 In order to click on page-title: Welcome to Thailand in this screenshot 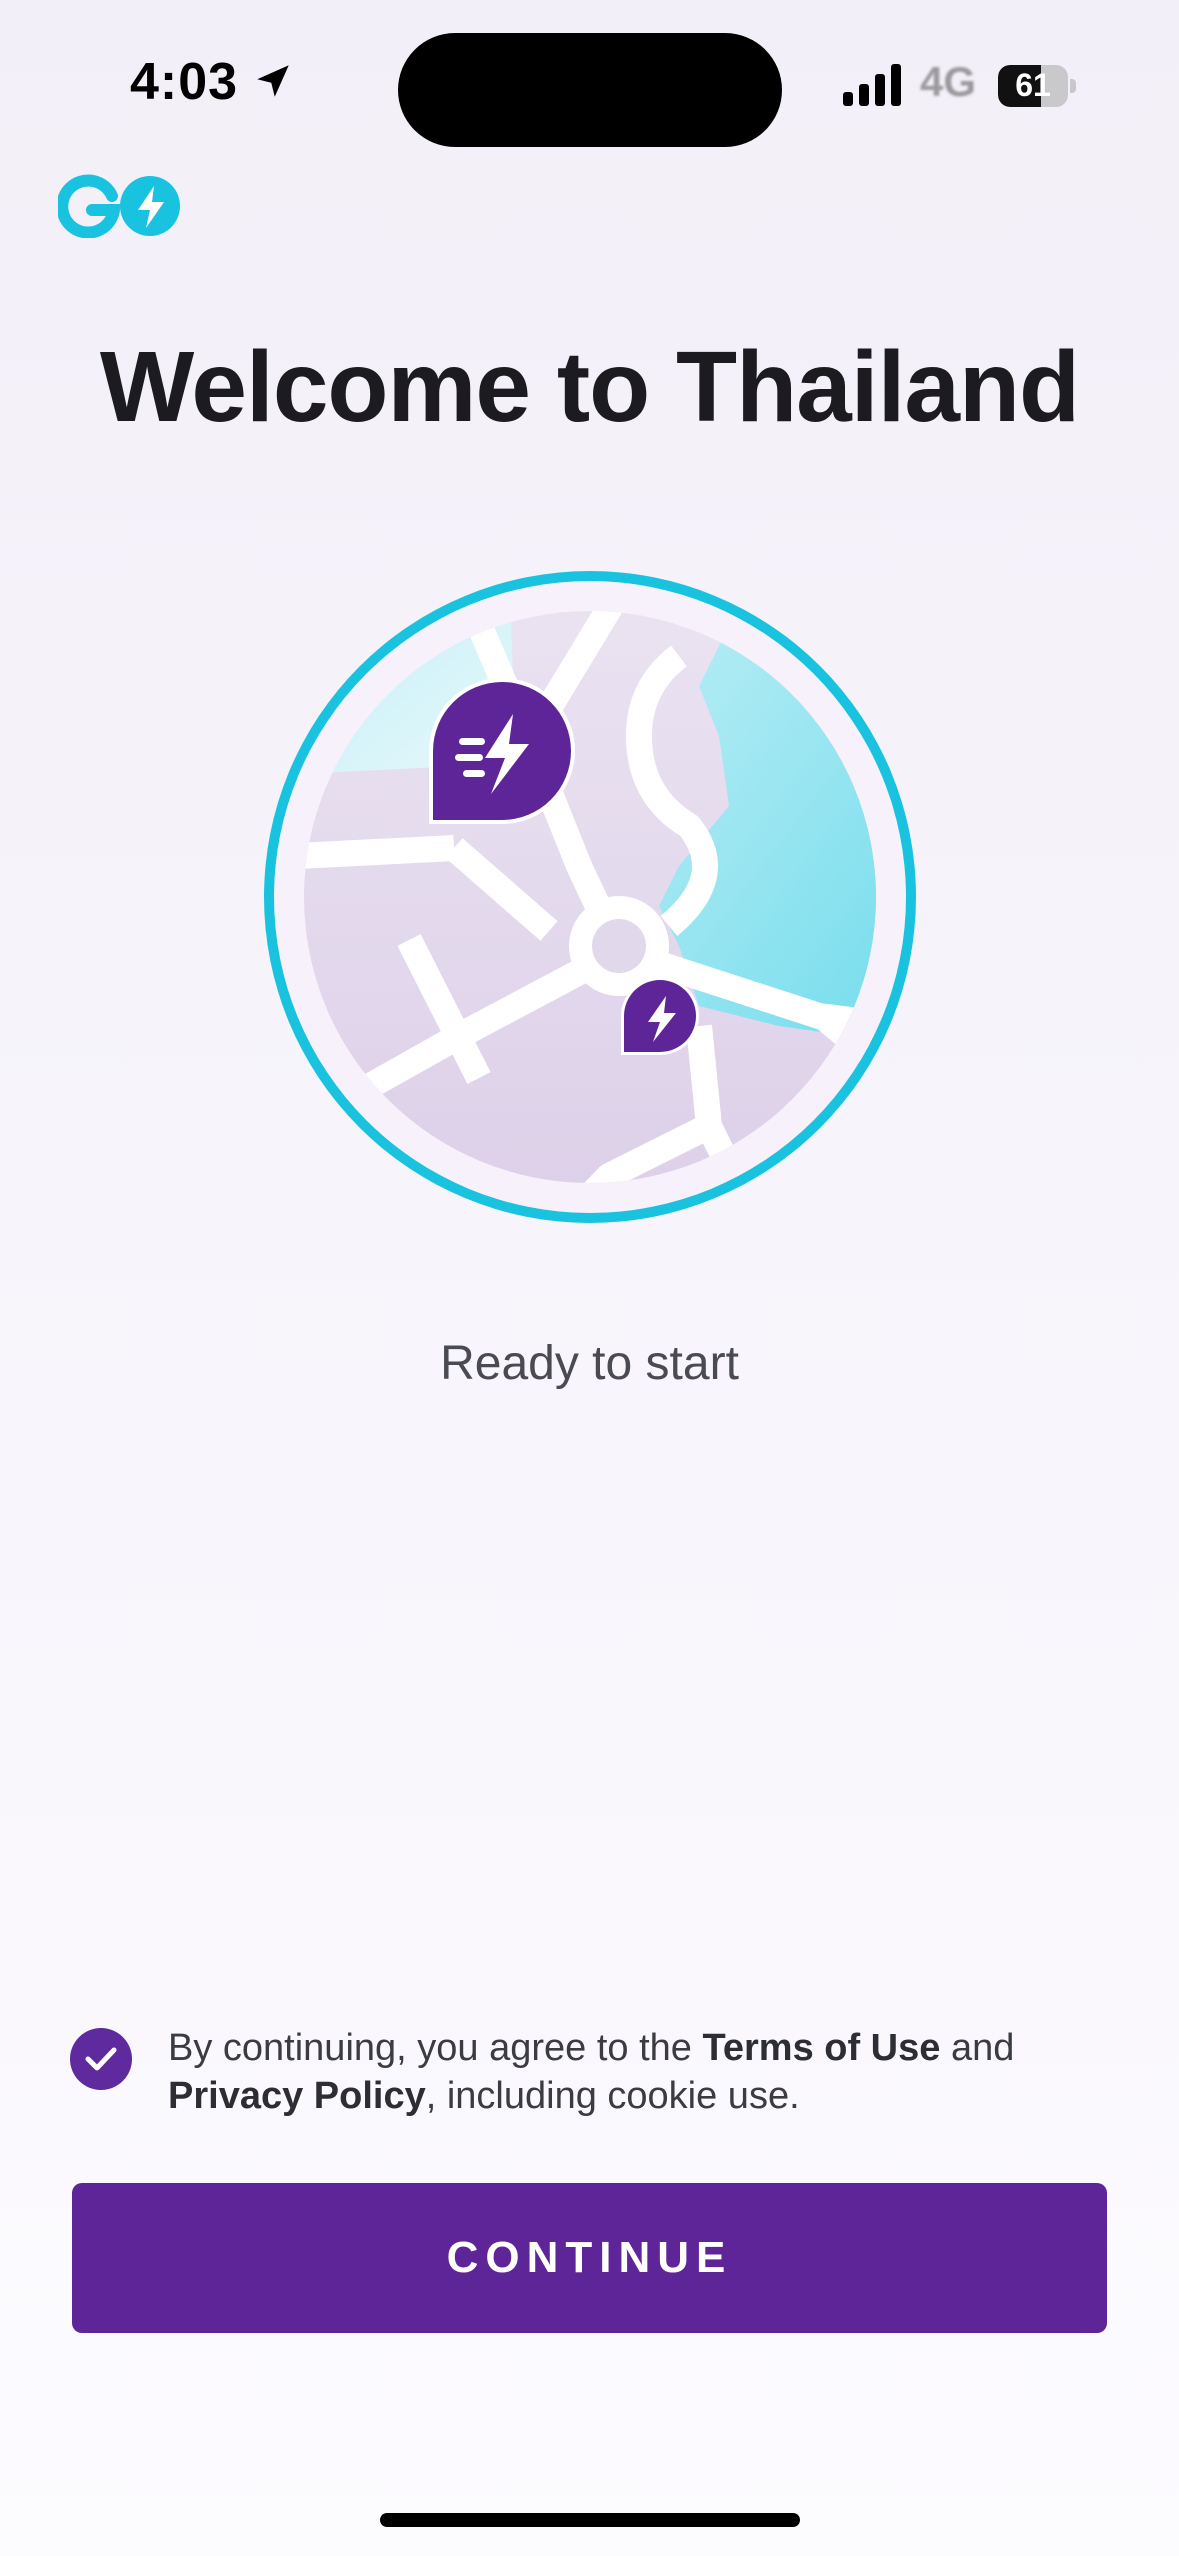, I will do `click(589, 387)`.